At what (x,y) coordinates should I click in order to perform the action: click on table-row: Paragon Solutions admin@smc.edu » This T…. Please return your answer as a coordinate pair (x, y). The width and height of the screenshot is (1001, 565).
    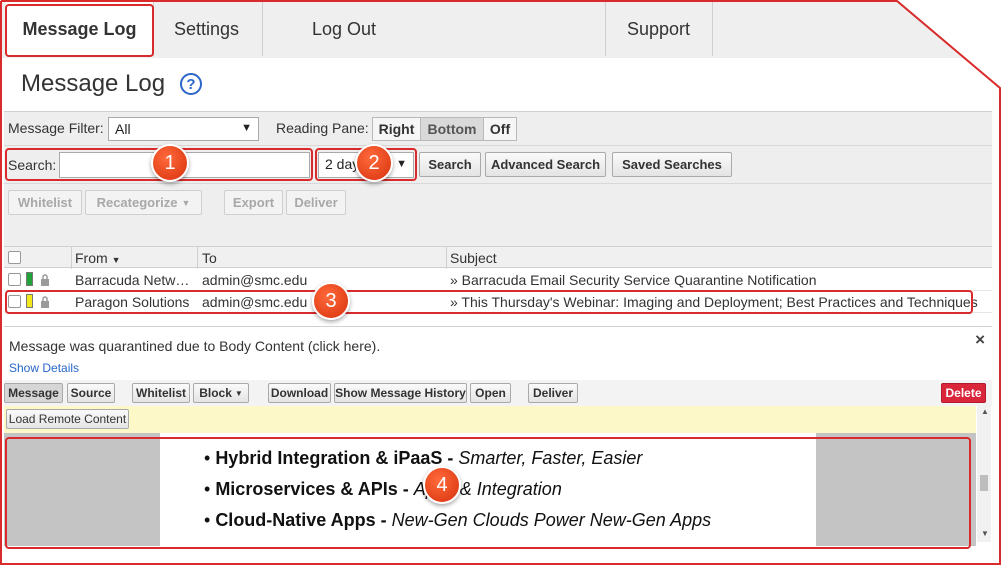
    Looking at the image, I should click on (498, 302).